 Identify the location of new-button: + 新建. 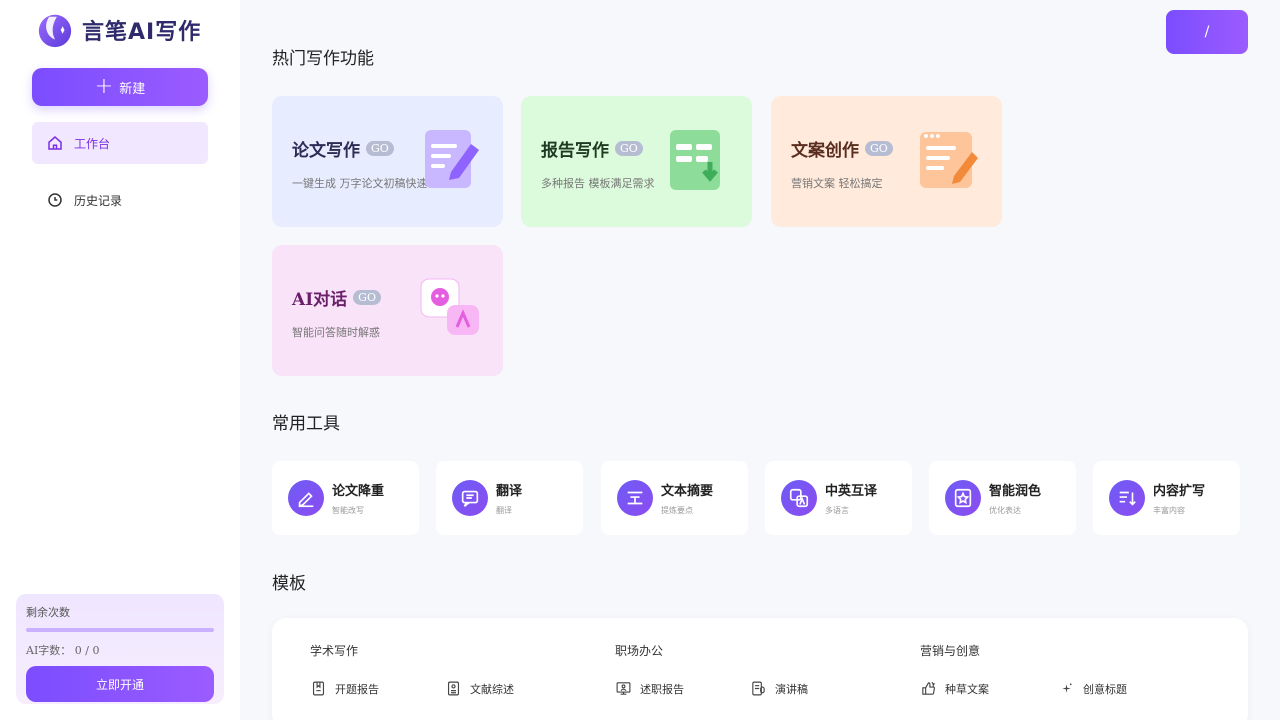
(120, 87).